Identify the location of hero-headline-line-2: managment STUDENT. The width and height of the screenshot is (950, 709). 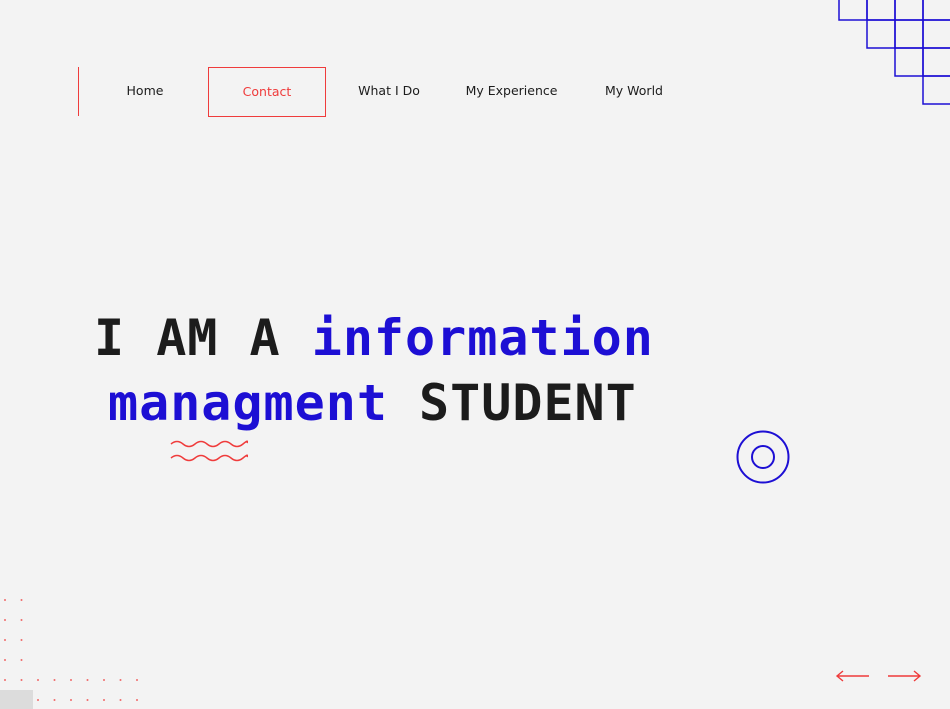
(372, 403).